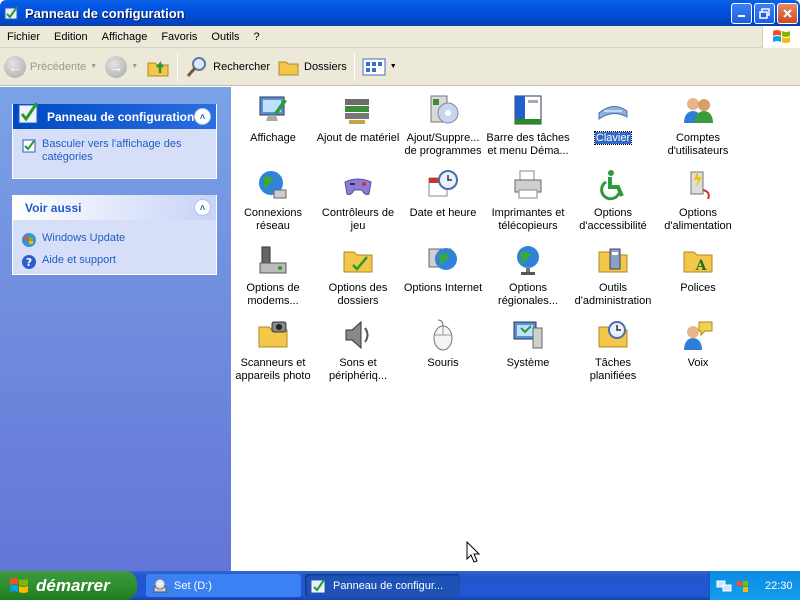 This screenshot has height=600, width=800. What do you see at coordinates (358, 138) in the screenshot?
I see `item-label: Ajout de matériel` at bounding box center [358, 138].